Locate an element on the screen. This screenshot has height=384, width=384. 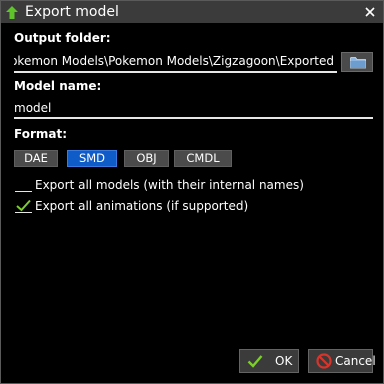
output-folder-label: Output folder: is located at coordinates (62, 38).